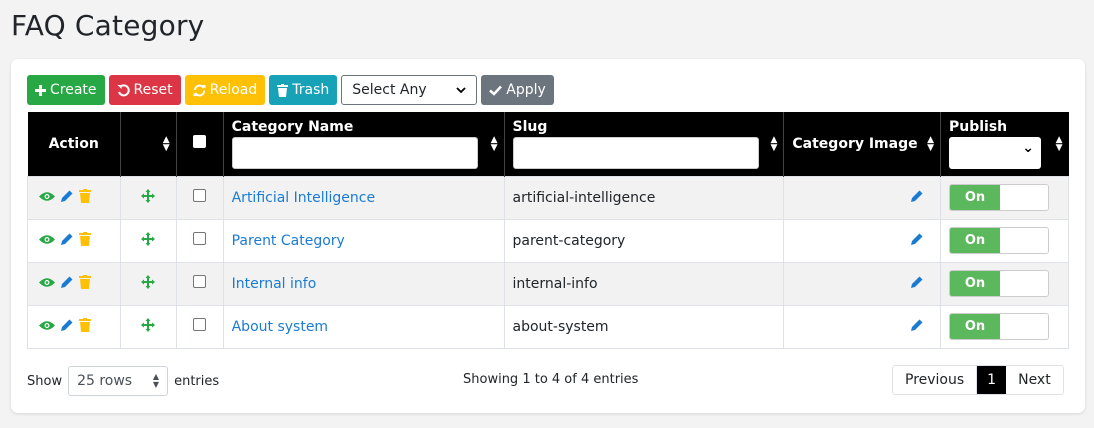 The image size is (1094, 428). What do you see at coordinates (40, 90) in the screenshot?
I see `plus-icon` at bounding box center [40, 90].